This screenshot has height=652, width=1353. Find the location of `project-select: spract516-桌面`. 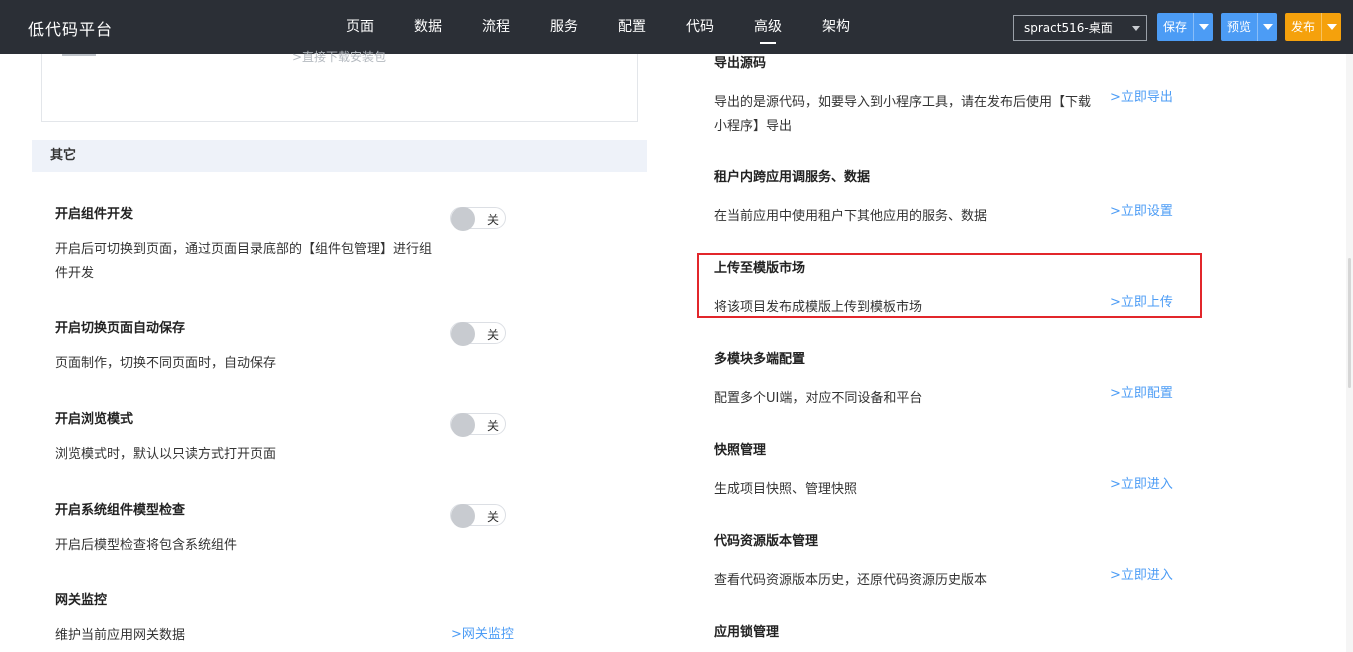

project-select: spract516-桌面 is located at coordinates (1080, 28).